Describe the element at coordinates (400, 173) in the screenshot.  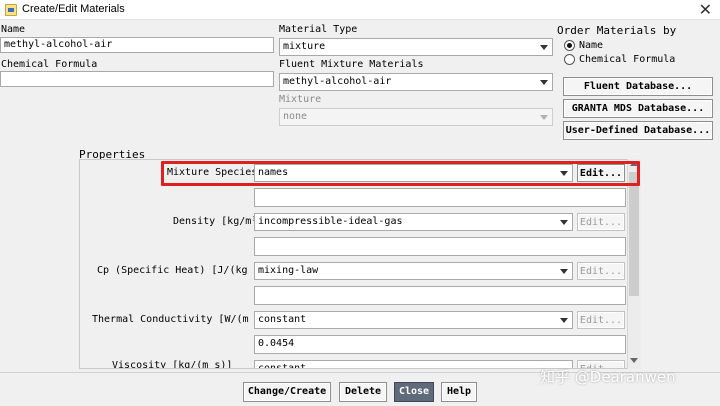
I see `highlight-box` at that location.